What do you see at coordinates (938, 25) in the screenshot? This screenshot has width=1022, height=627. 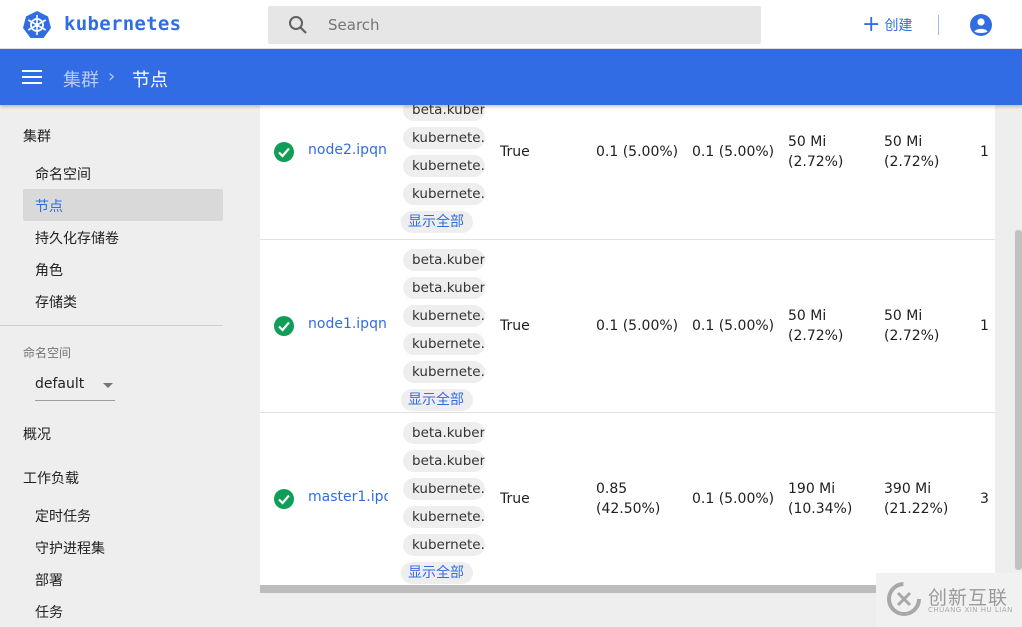 I see `toolbar-divider` at bounding box center [938, 25].